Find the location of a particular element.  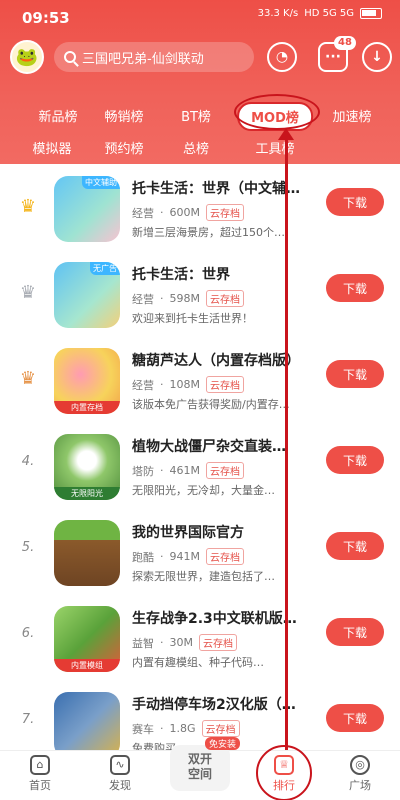

tab-new: 新品榜 is located at coordinates (57, 115).